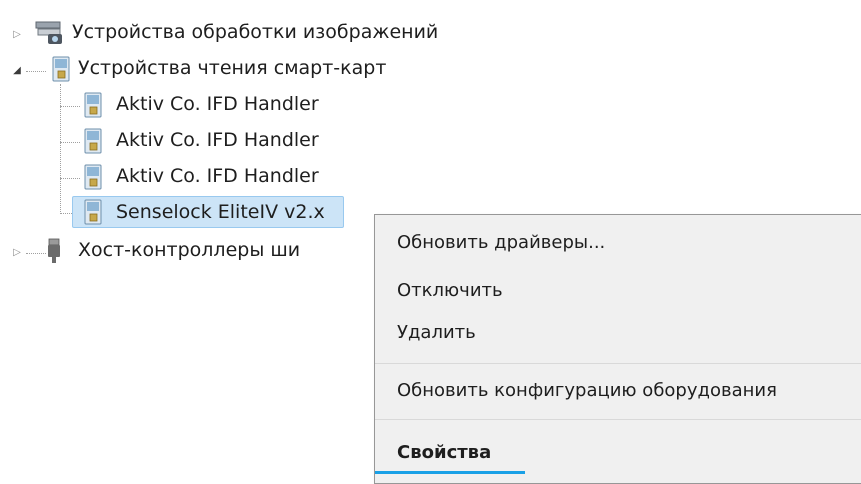 The width and height of the screenshot is (861, 484). Describe the element at coordinates (587, 391) in the screenshot. I see `menu-item-scan-hardware-changes: Обновить конфигурацию оборудования` at that location.